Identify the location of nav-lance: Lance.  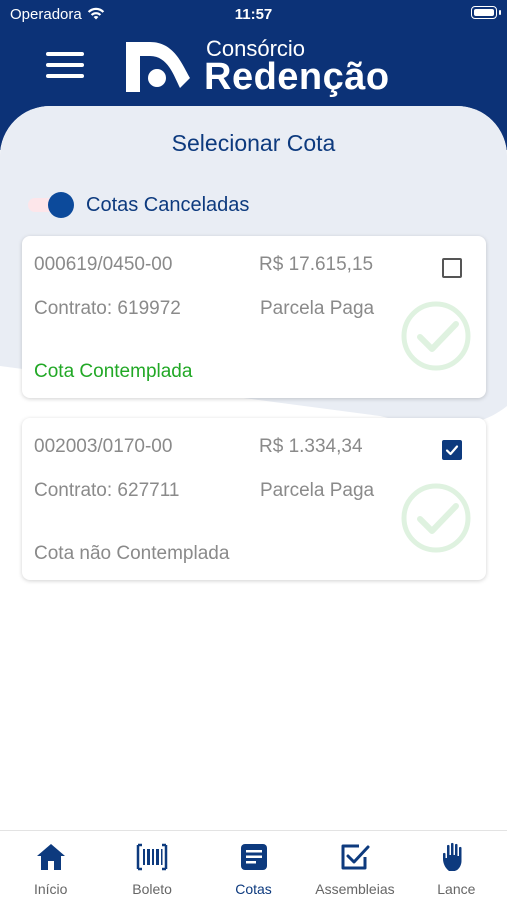
(456, 865).